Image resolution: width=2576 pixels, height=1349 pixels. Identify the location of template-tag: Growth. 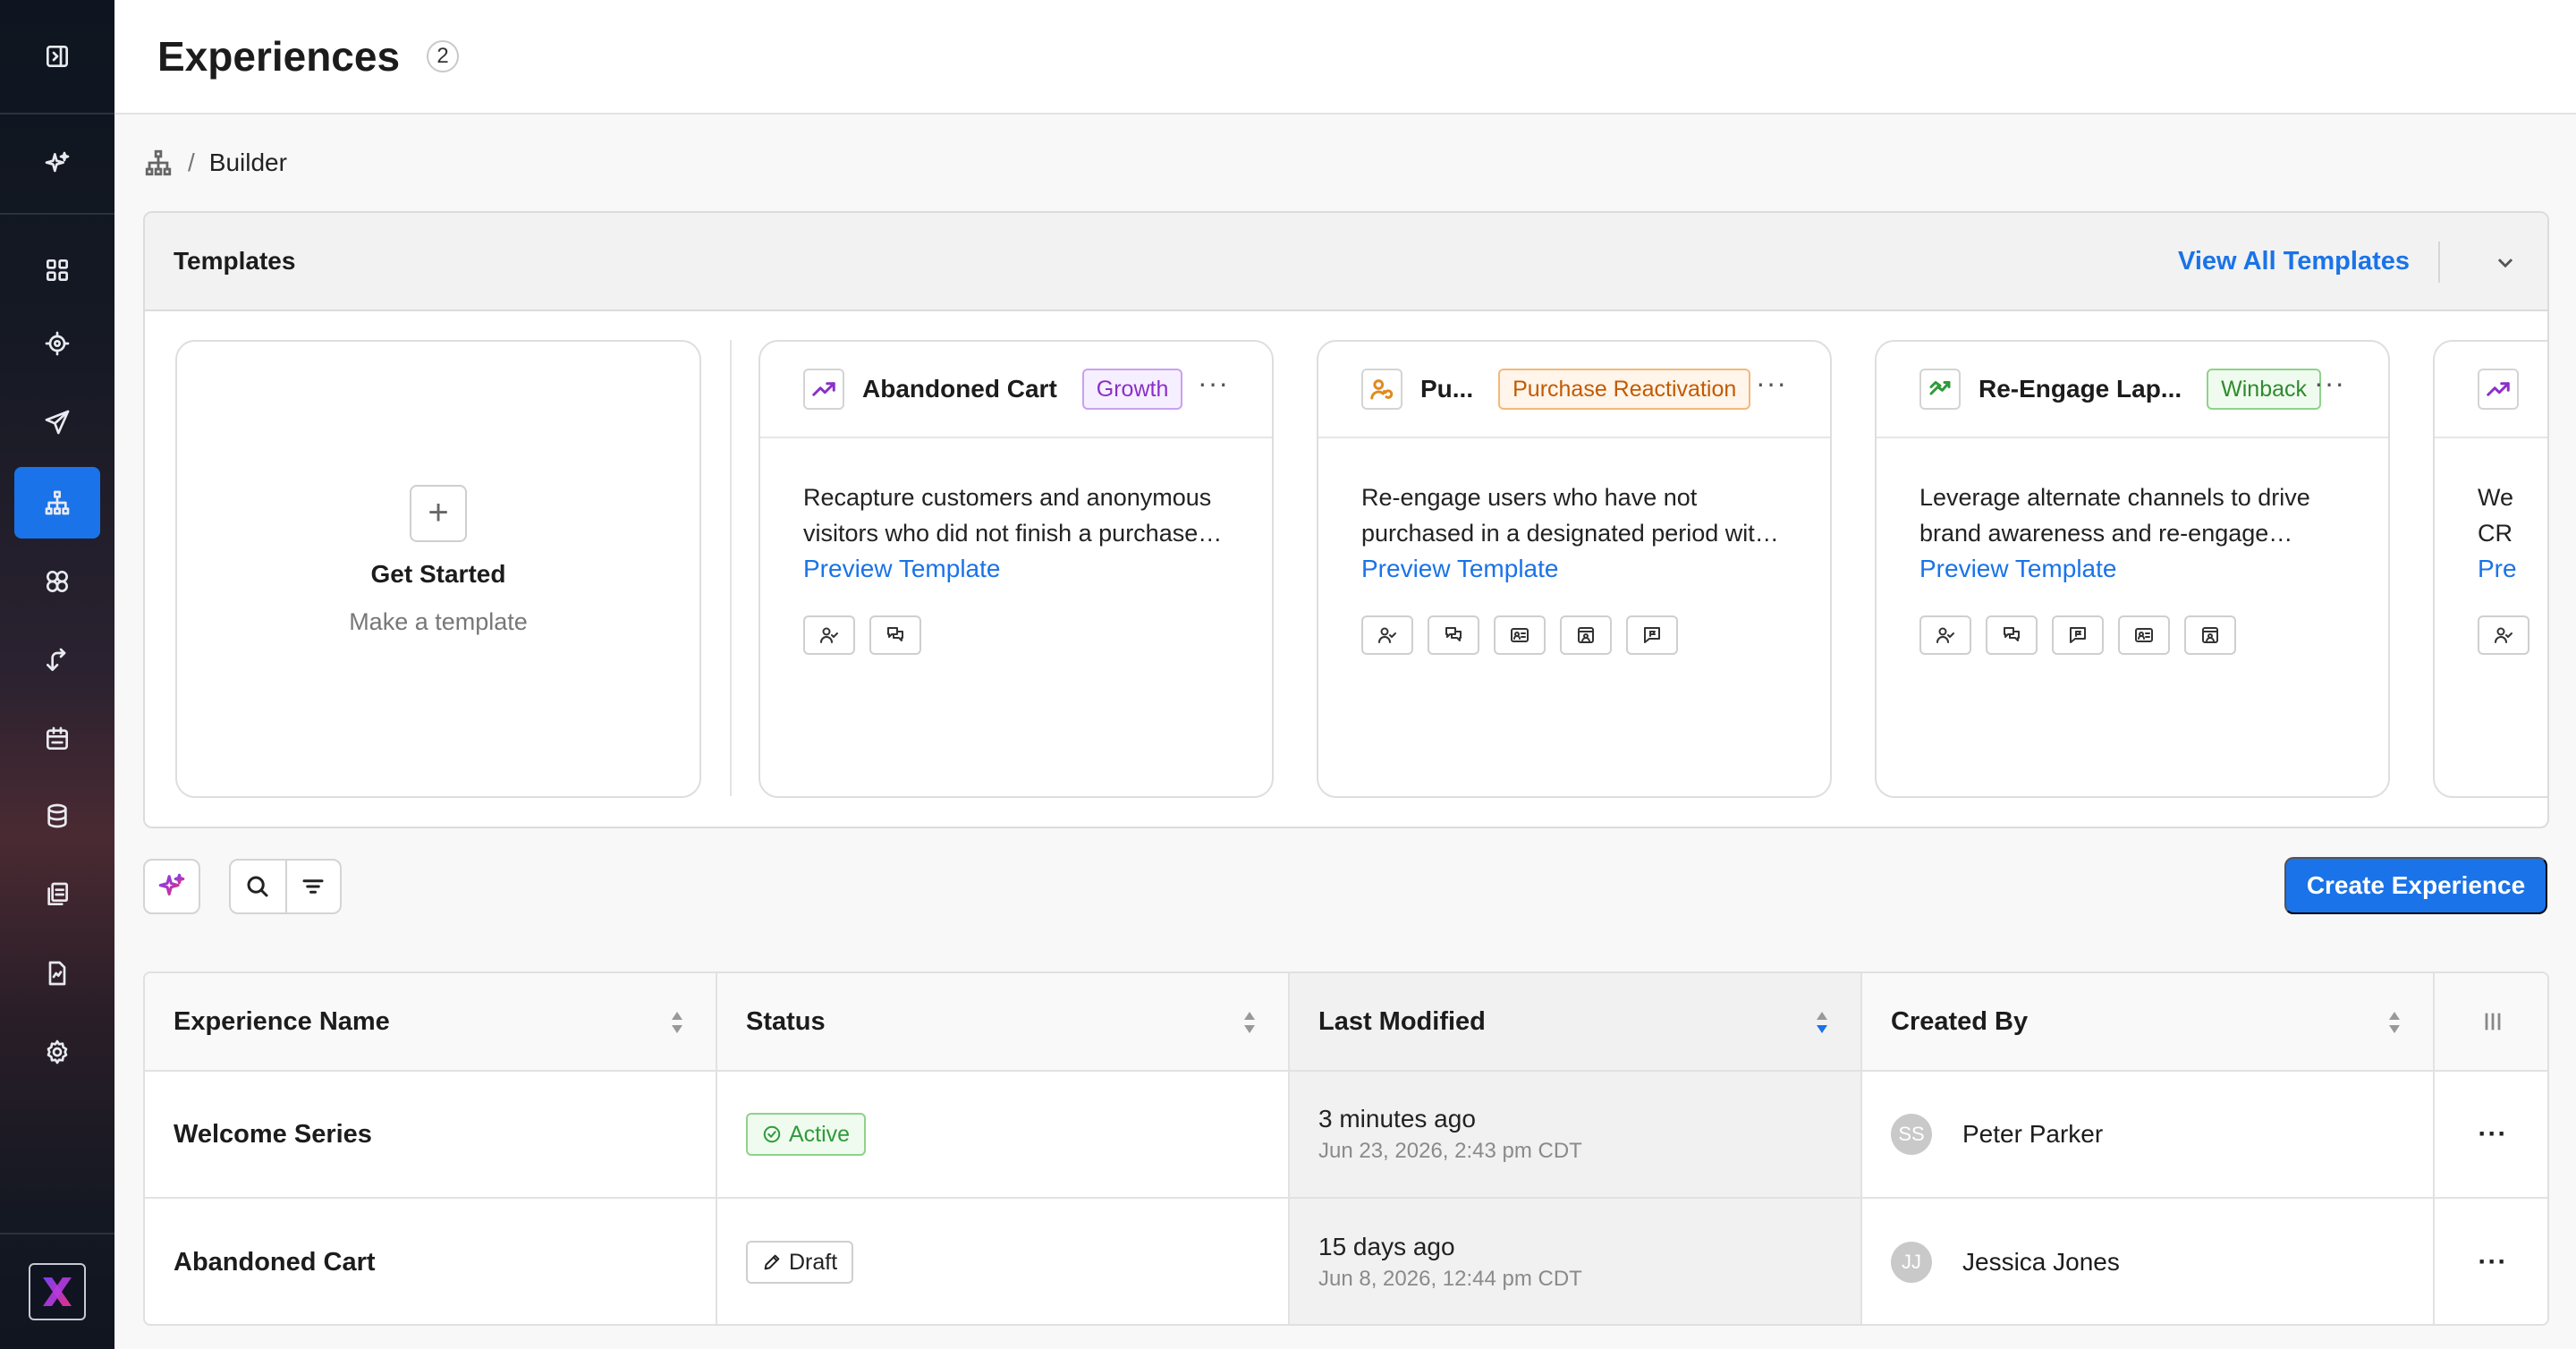
(1132, 389).